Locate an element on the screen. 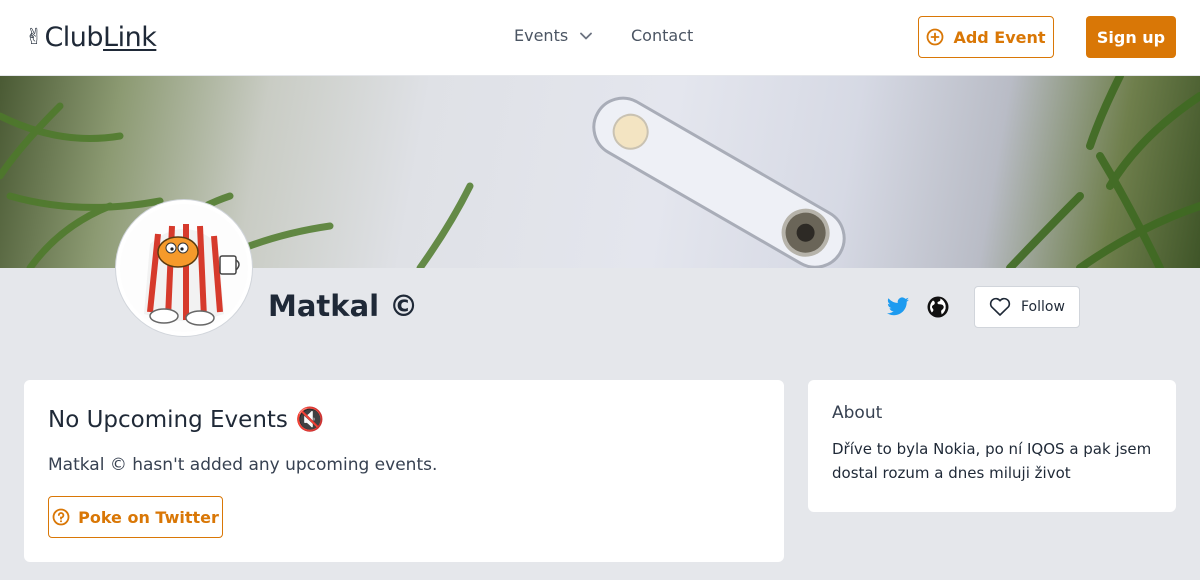 This screenshot has height=580, width=1200. about-title: About is located at coordinates (857, 413).